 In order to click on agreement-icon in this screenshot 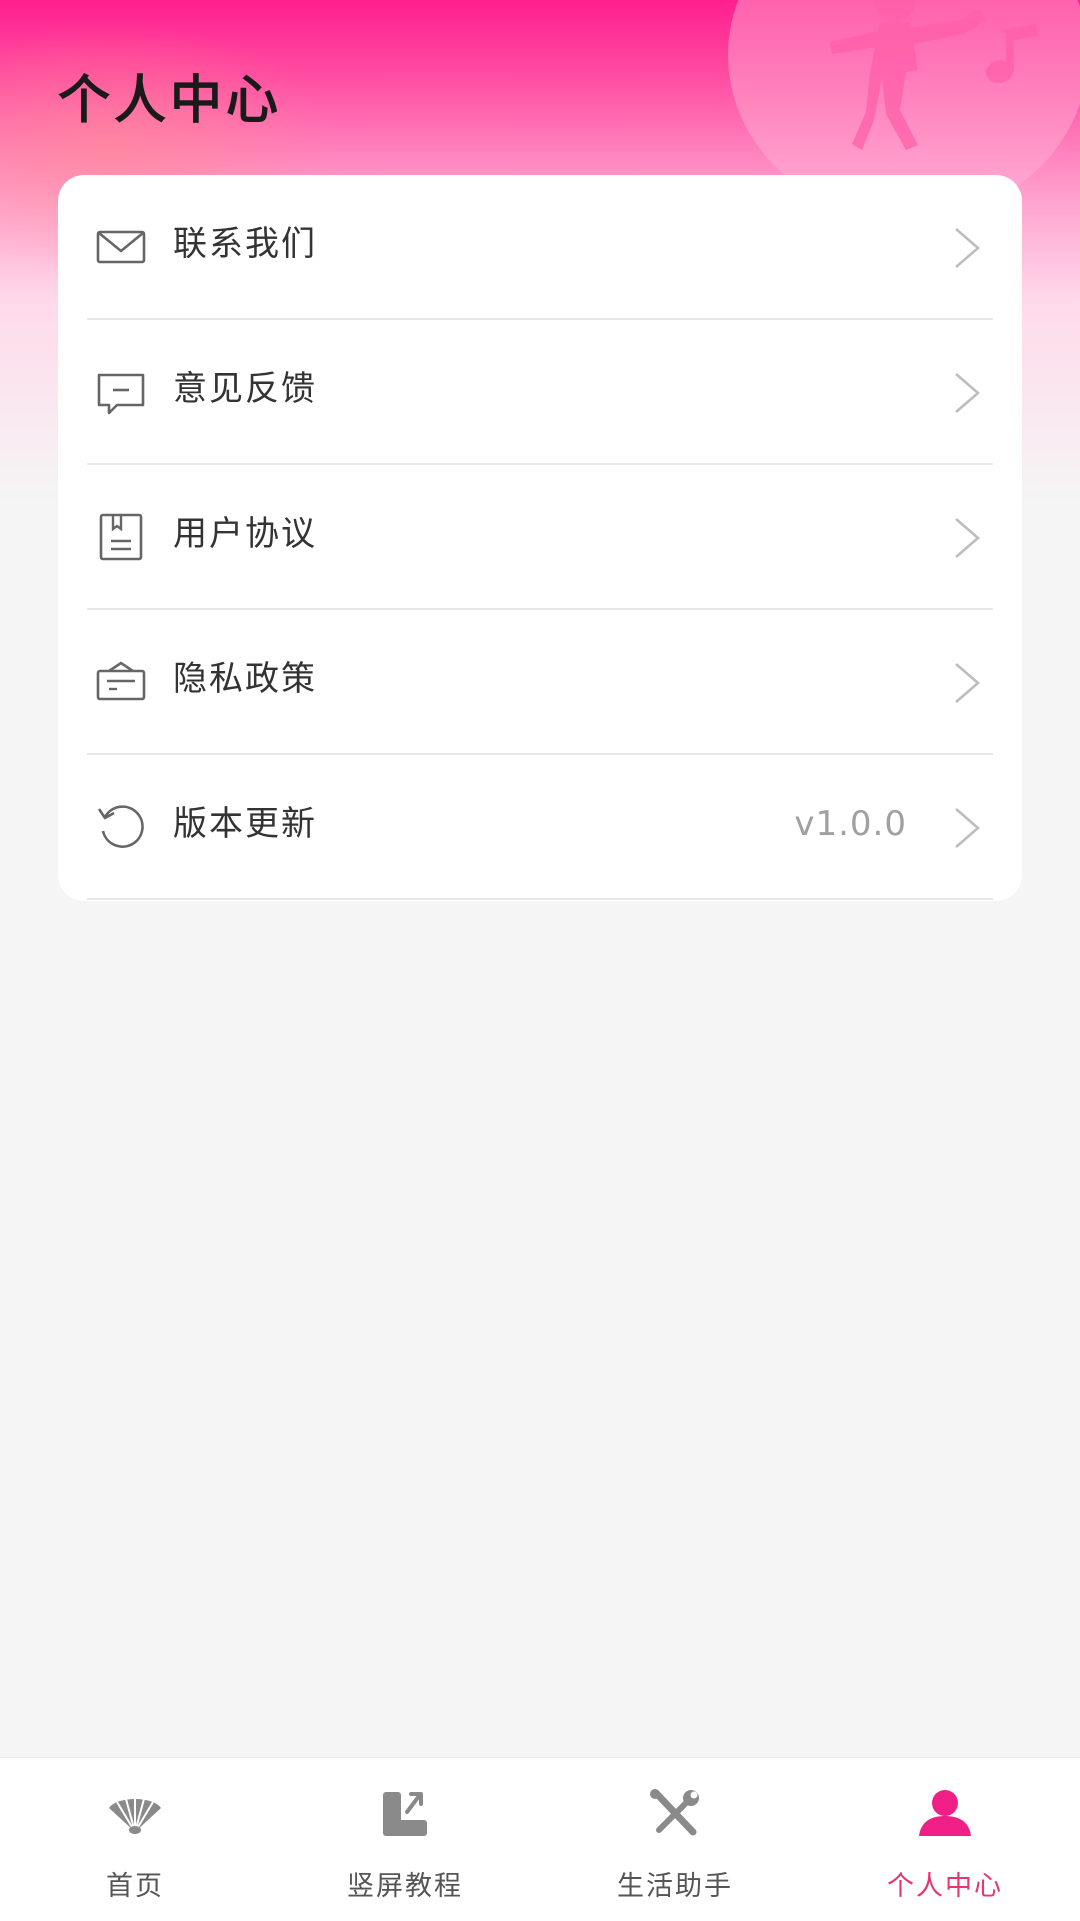, I will do `click(121, 537)`.